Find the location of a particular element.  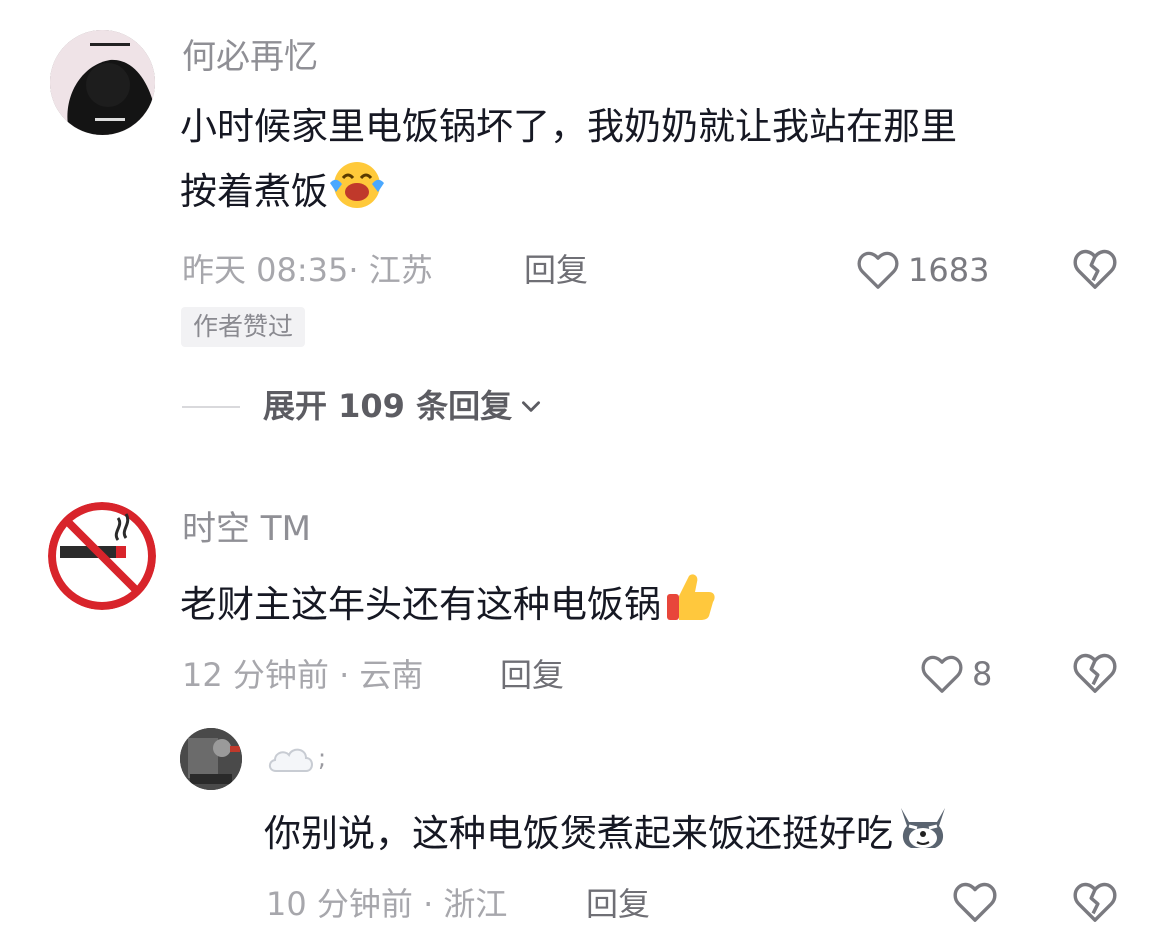

author-liked-badge: 作者赞过 is located at coordinates (243, 327).